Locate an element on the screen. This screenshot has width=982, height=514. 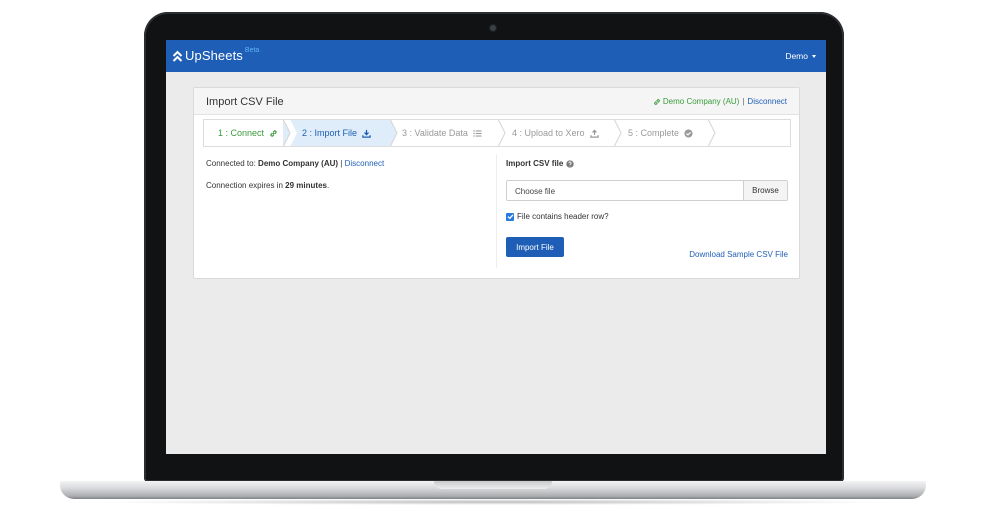
expiry-line: Connection expires in 29 minutes. is located at coordinates (350, 185).